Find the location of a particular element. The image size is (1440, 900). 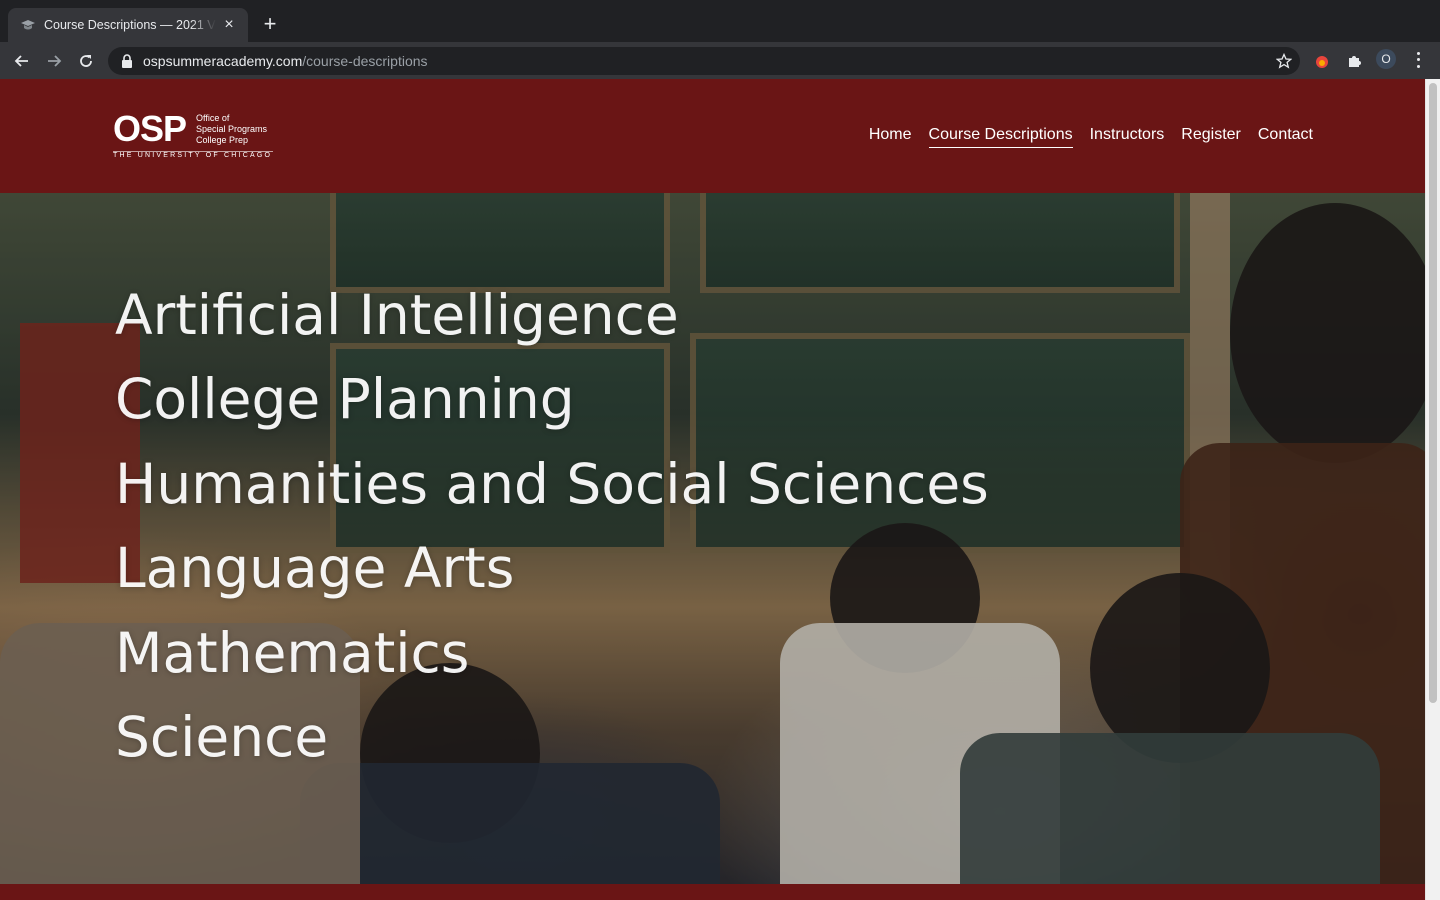

nav-contact: Contact is located at coordinates (1285, 137).